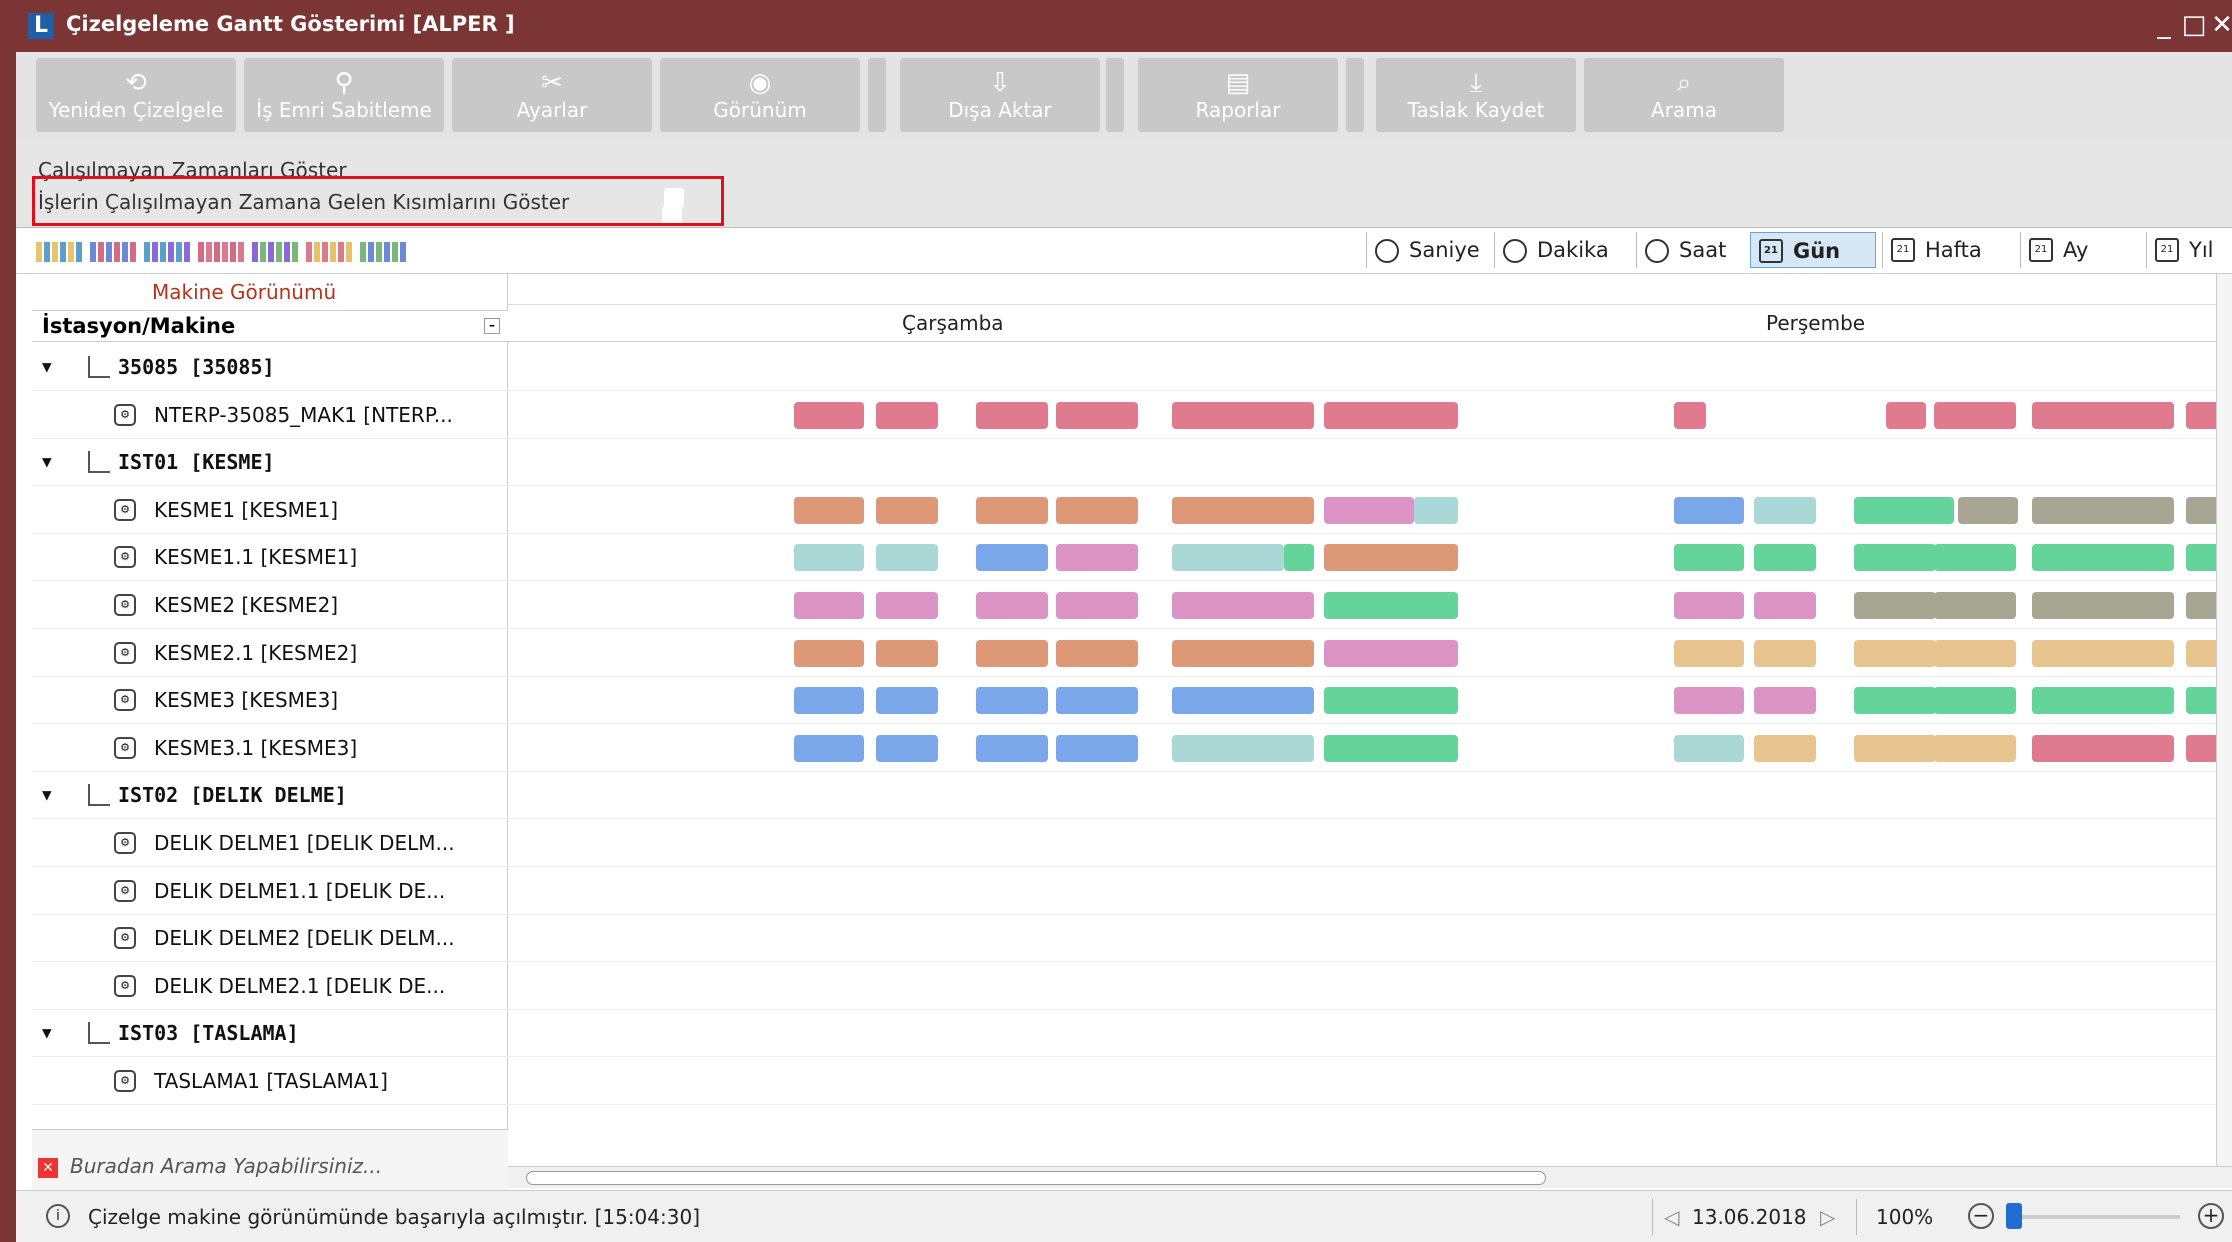 The height and width of the screenshot is (1242, 2232). I want to click on scrollbar-thumb, so click(1036, 1178).